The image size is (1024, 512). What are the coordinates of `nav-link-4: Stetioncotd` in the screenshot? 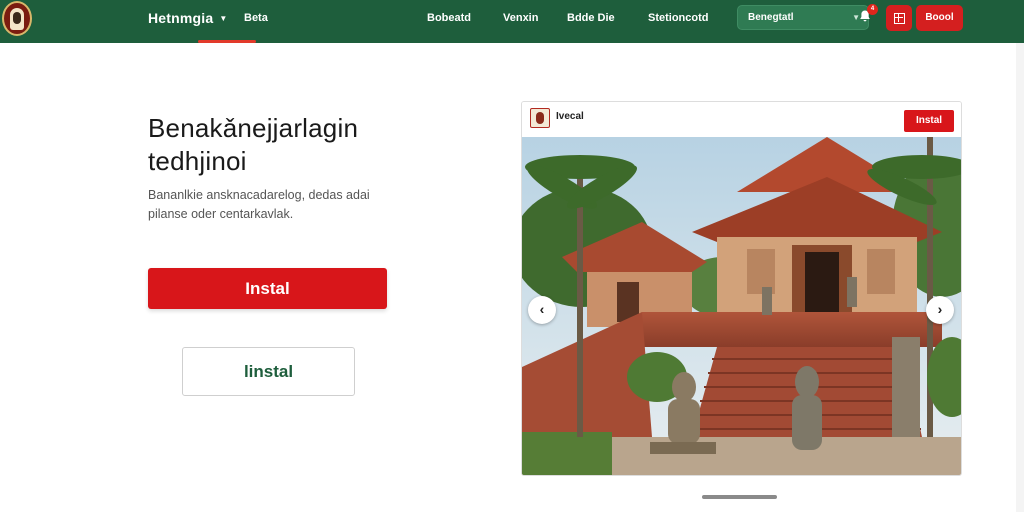 It's located at (678, 18).